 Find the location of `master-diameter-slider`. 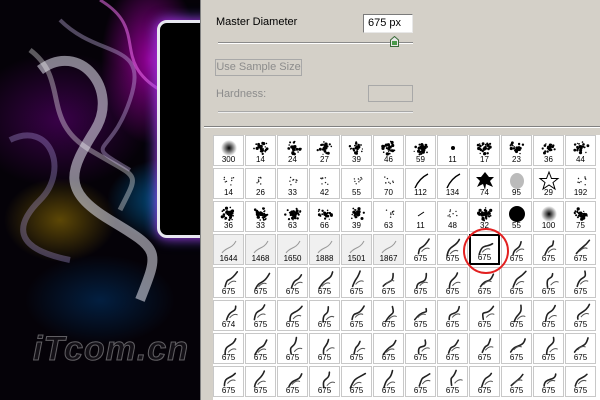

master-diameter-slider is located at coordinates (315, 43).